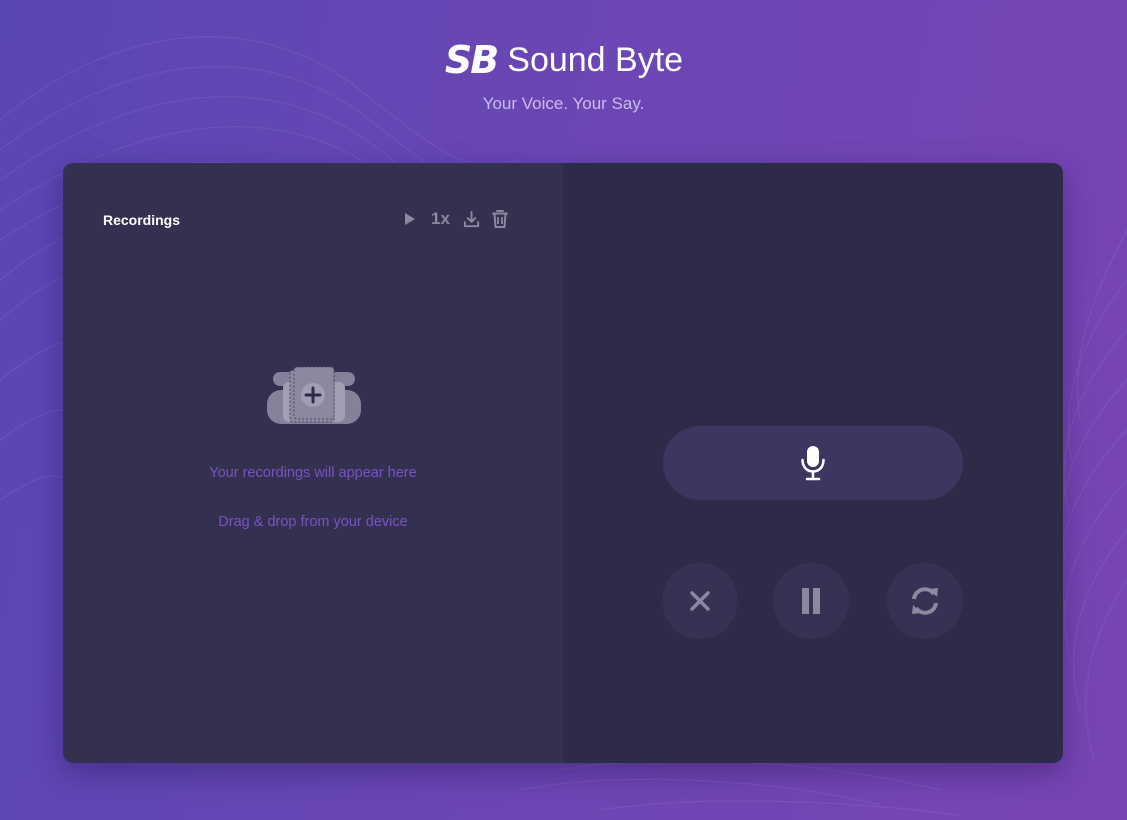  What do you see at coordinates (313, 400) in the screenshot?
I see `empty-recordings-illustration` at bounding box center [313, 400].